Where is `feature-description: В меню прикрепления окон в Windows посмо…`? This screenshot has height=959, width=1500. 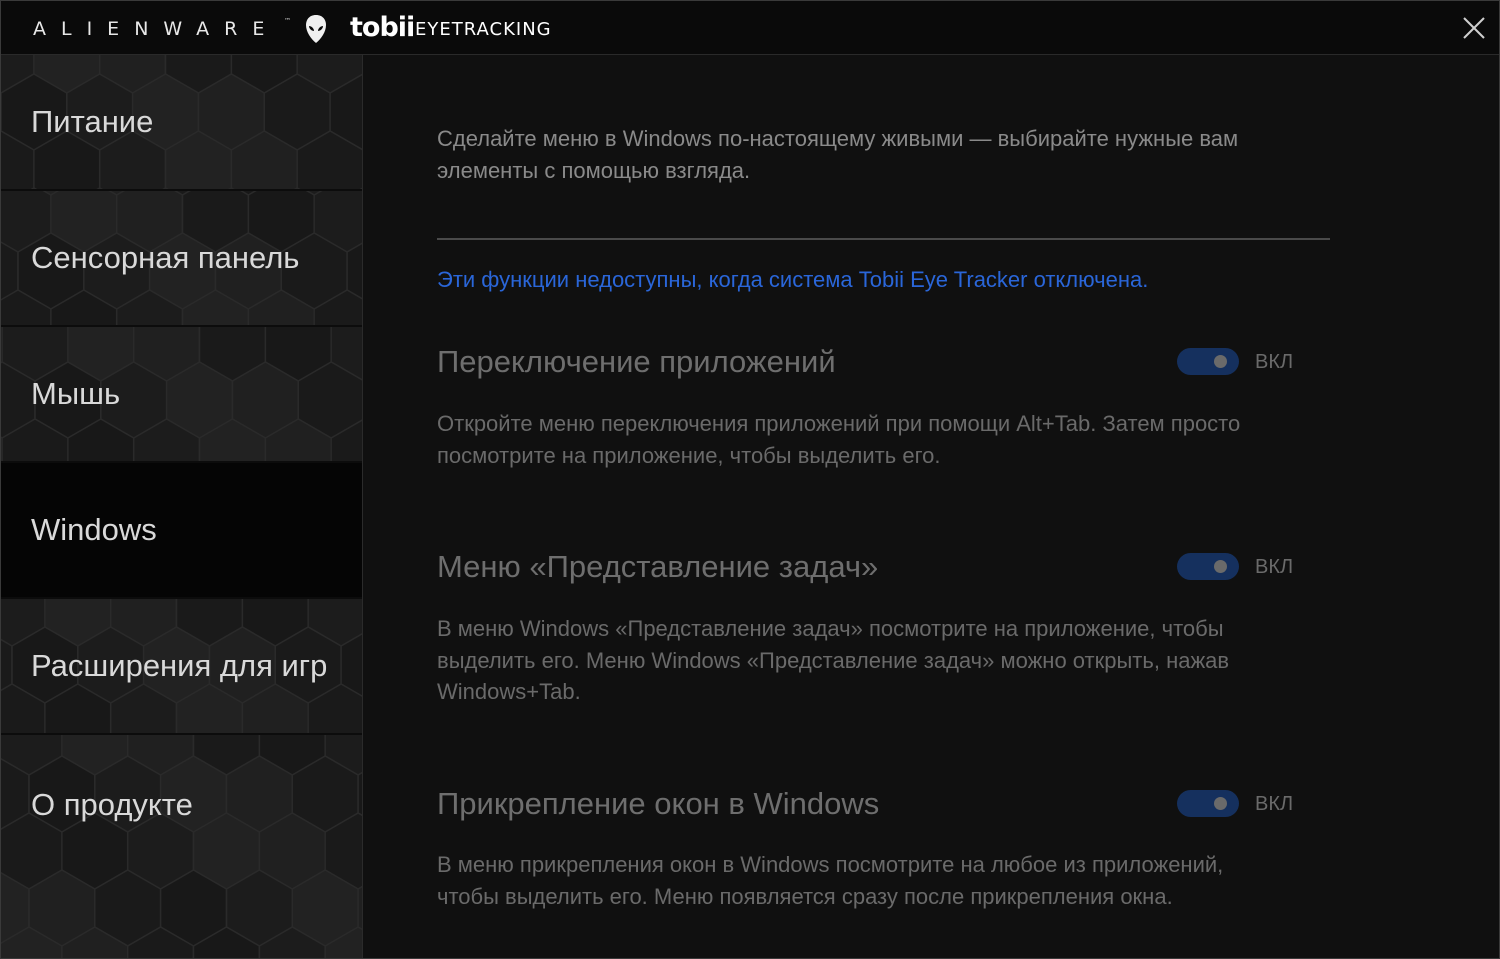
feature-description: В меню прикрепления окон в Windows посмо… is located at coordinates (830, 880).